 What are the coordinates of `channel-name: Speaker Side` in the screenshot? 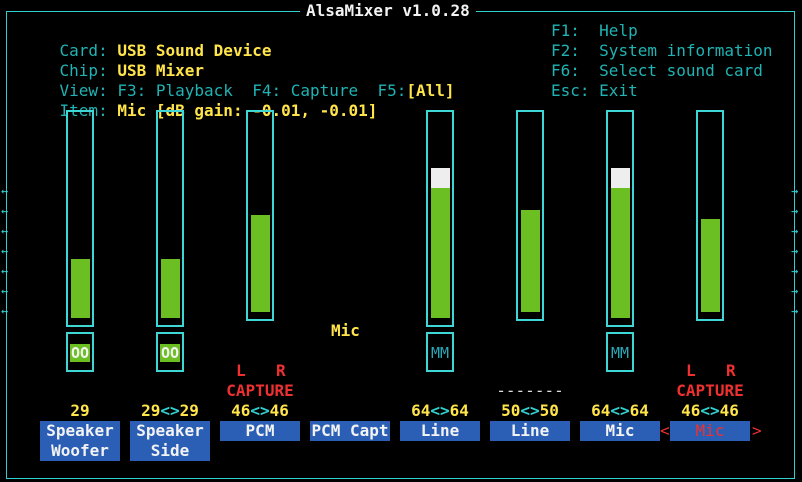 It's located at (170, 441).